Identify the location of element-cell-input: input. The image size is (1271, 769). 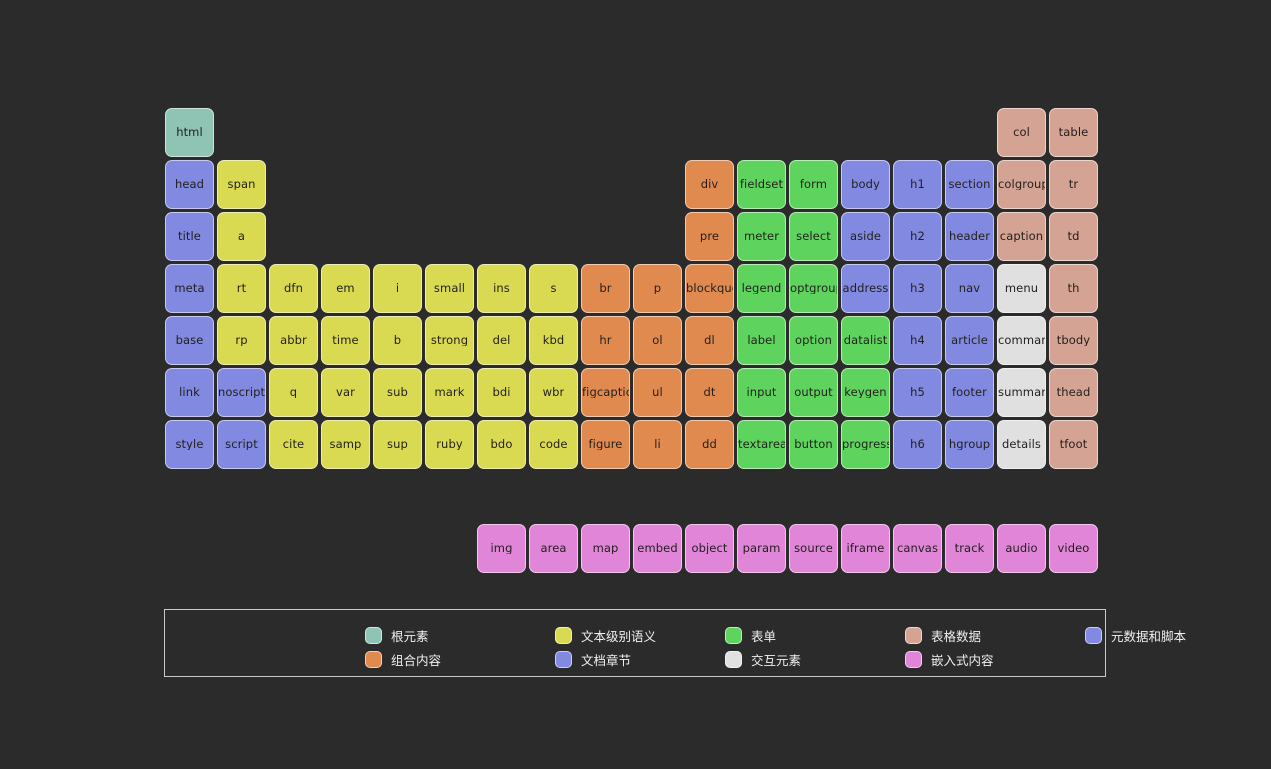
(761, 392).